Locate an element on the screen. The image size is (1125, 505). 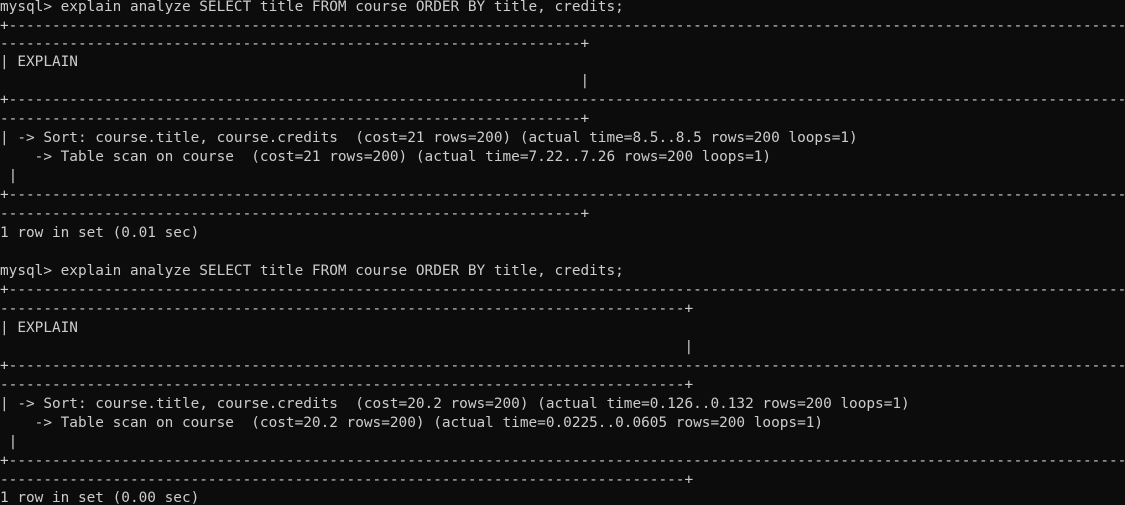
result-summary-line: 1 row in set (0.00 sec) is located at coordinates (100, 497).